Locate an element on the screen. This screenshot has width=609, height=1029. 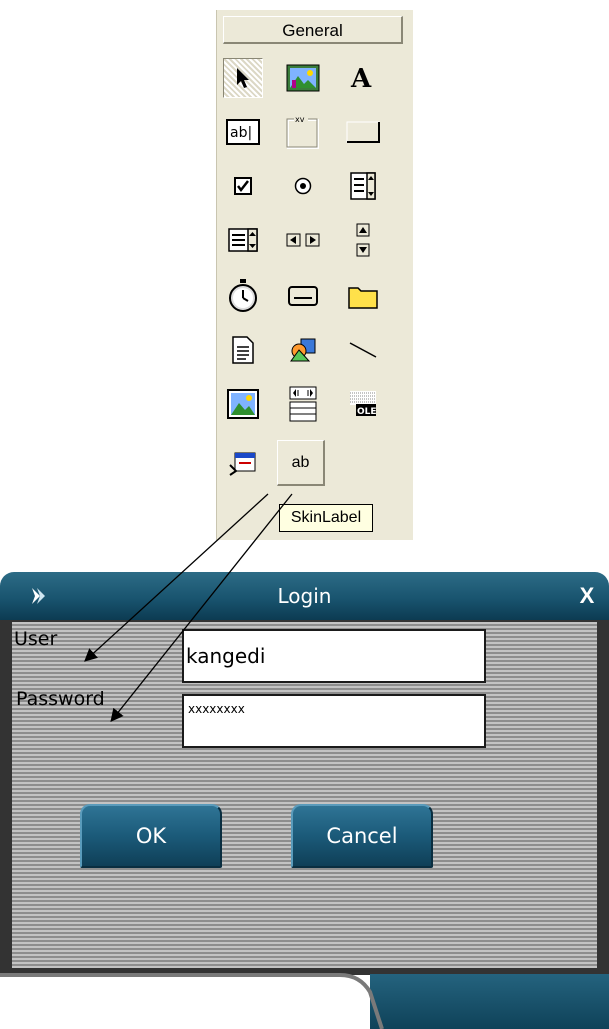
frame-tool: xv is located at coordinates (303, 132).